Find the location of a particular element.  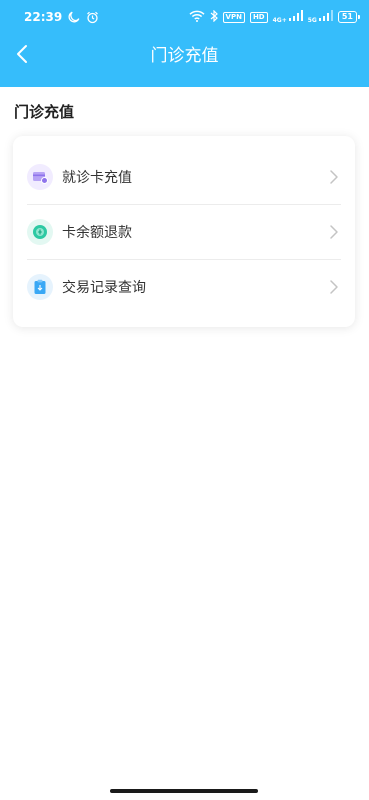

card-recharge-icon is located at coordinates (40, 176).